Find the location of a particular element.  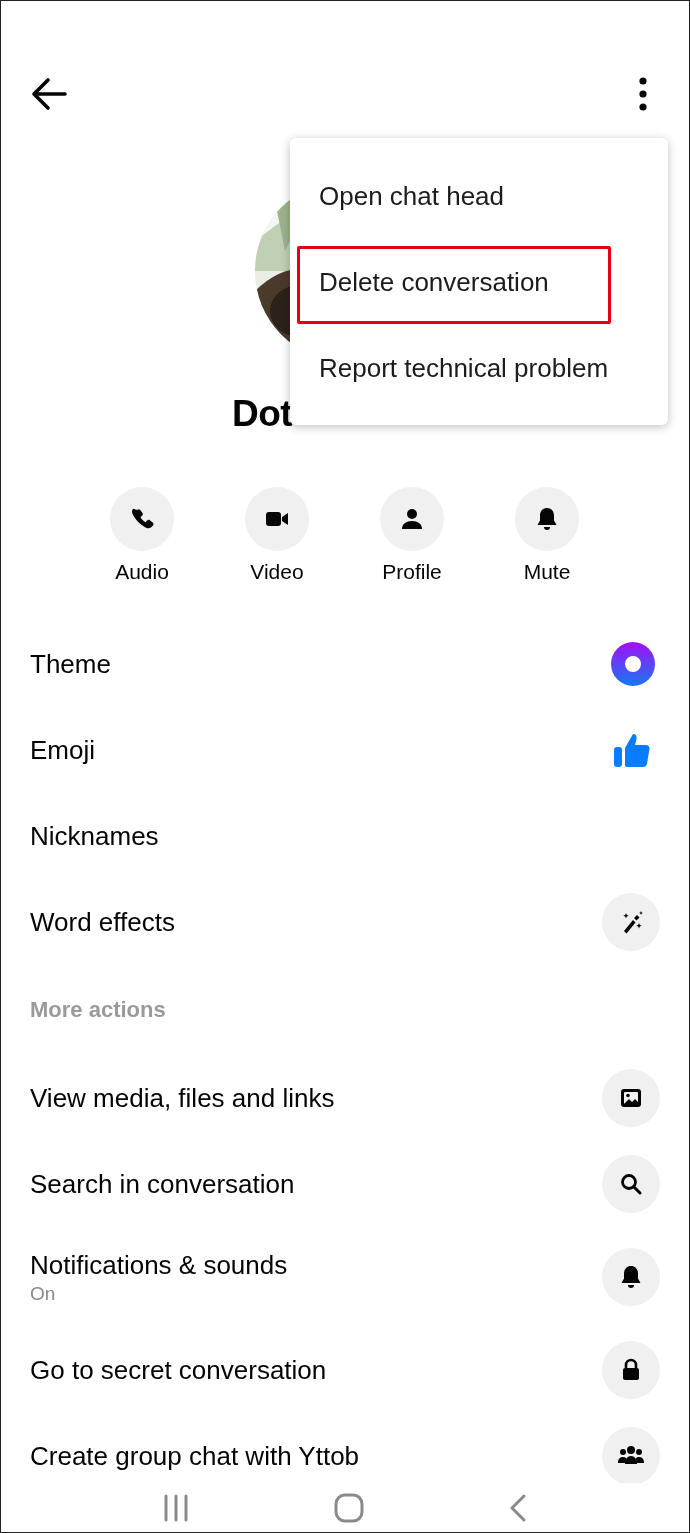

menu-item-label: Create group chat with Yttob is located at coordinates (195, 1456).